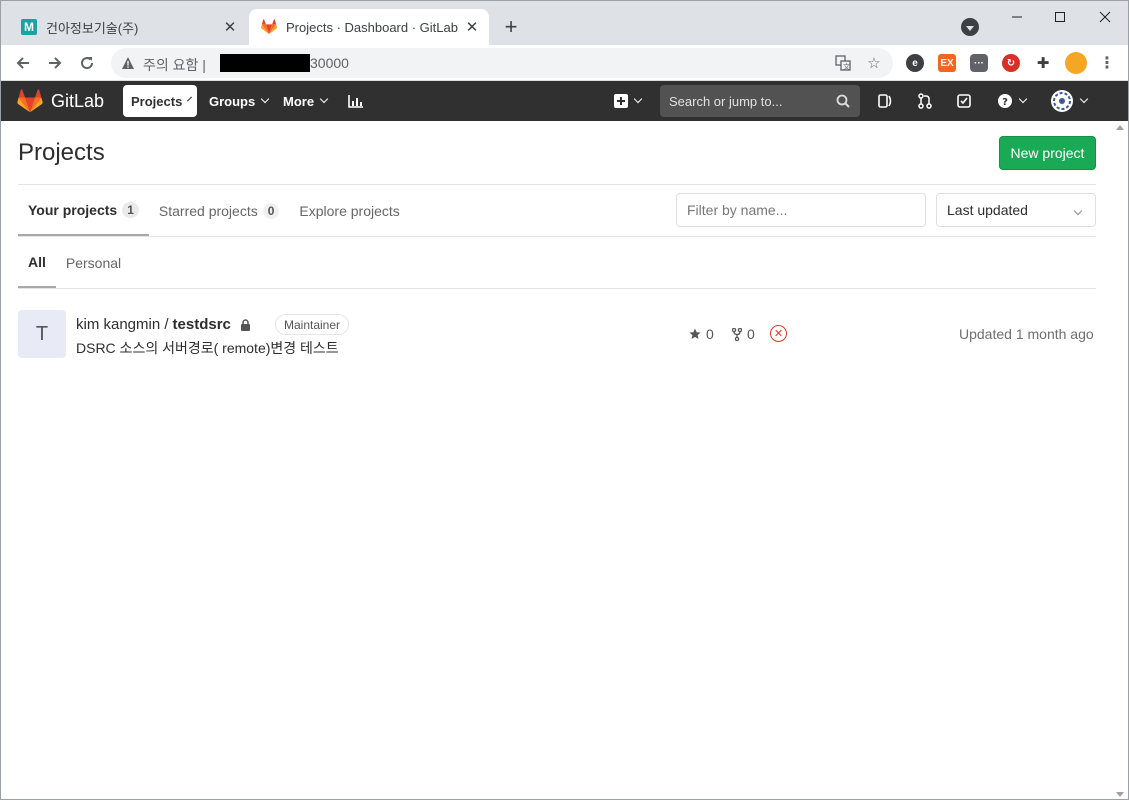 This screenshot has width=1129, height=800. I want to click on maximize-icon, so click(1060, 17).